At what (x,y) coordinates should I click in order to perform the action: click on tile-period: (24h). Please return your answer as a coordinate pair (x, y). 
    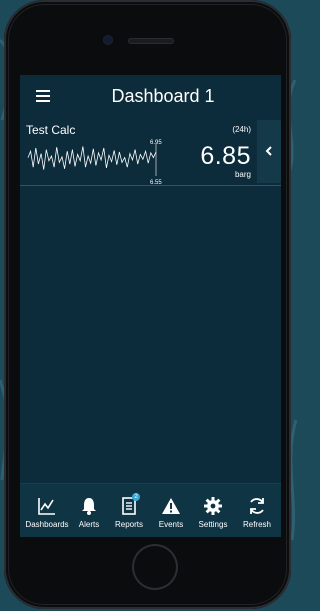
    Looking at the image, I should click on (241, 129).